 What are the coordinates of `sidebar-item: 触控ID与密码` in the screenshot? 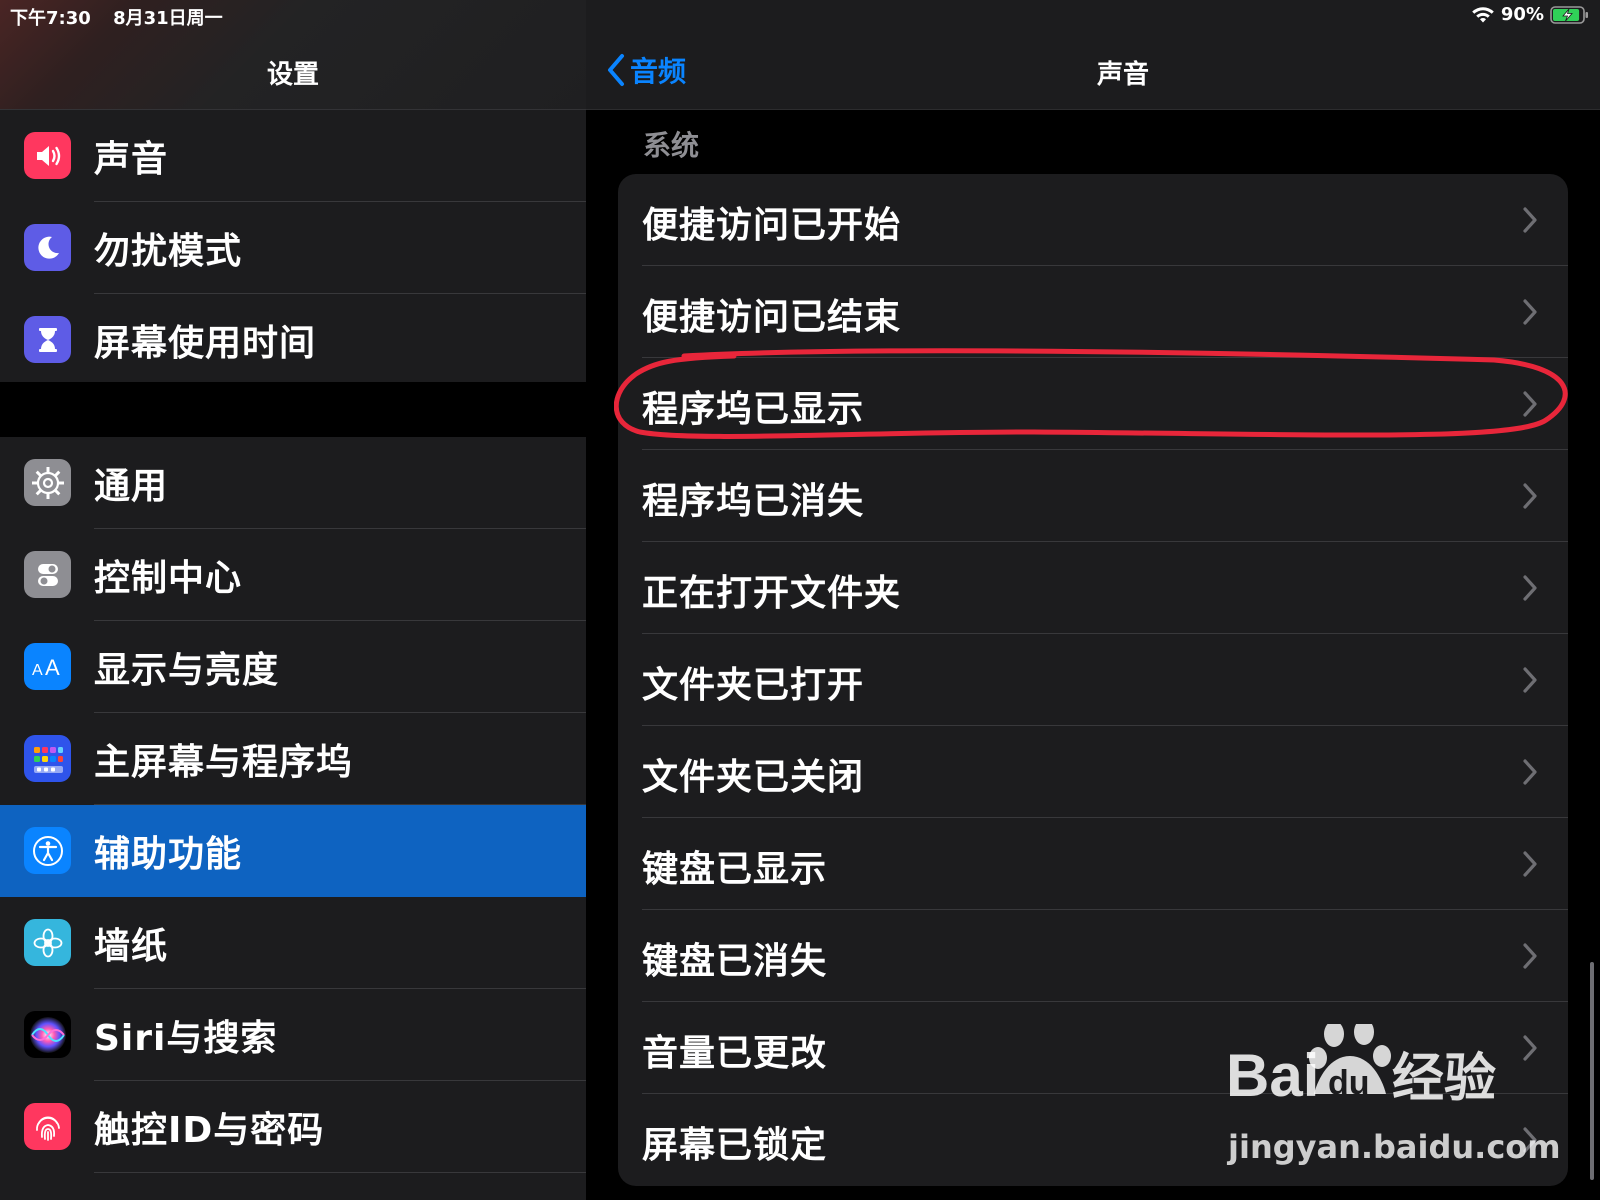 It's located at (293, 1127).